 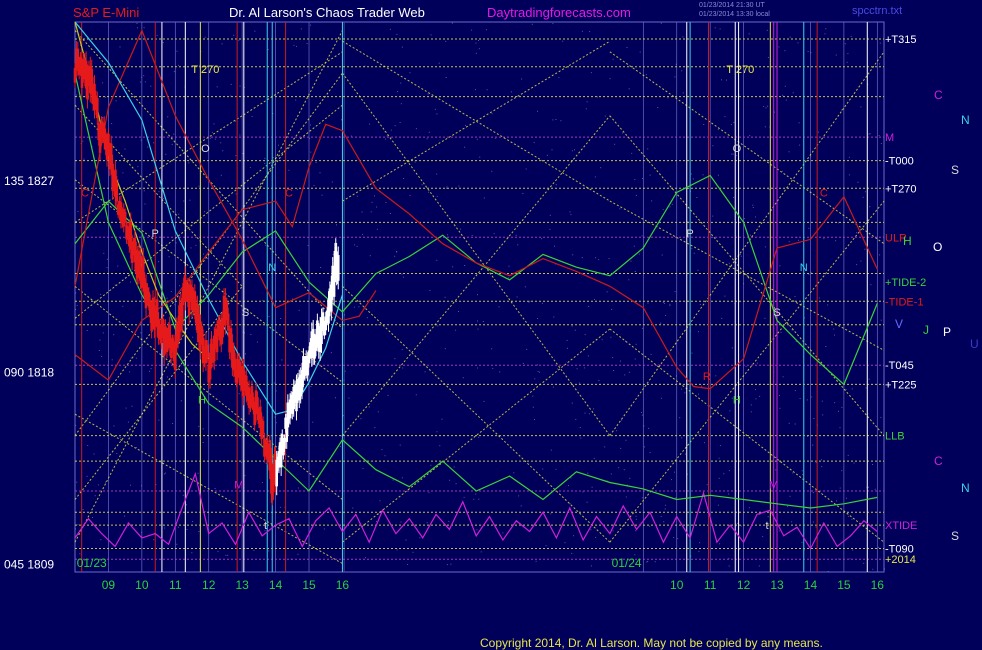 I want to click on hour-tick-label: 10, so click(x=142, y=585).